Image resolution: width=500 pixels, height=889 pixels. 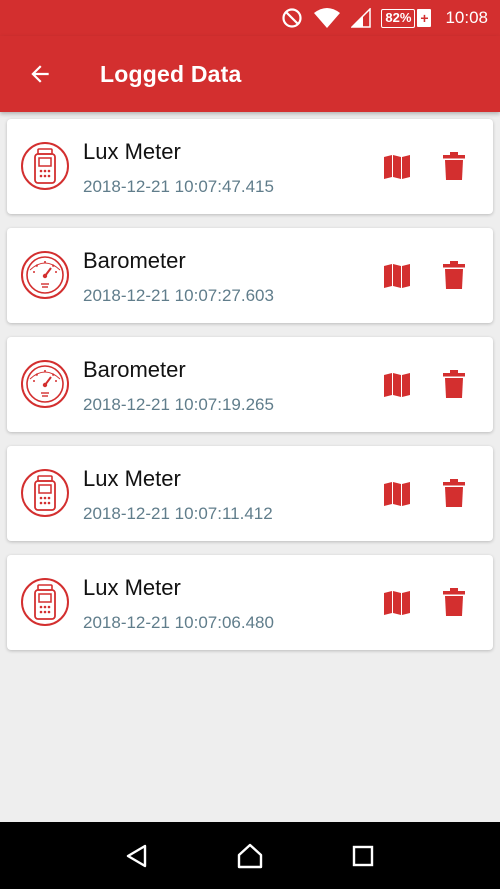 I want to click on status-bar: 82% + 10:08, so click(x=250, y=18).